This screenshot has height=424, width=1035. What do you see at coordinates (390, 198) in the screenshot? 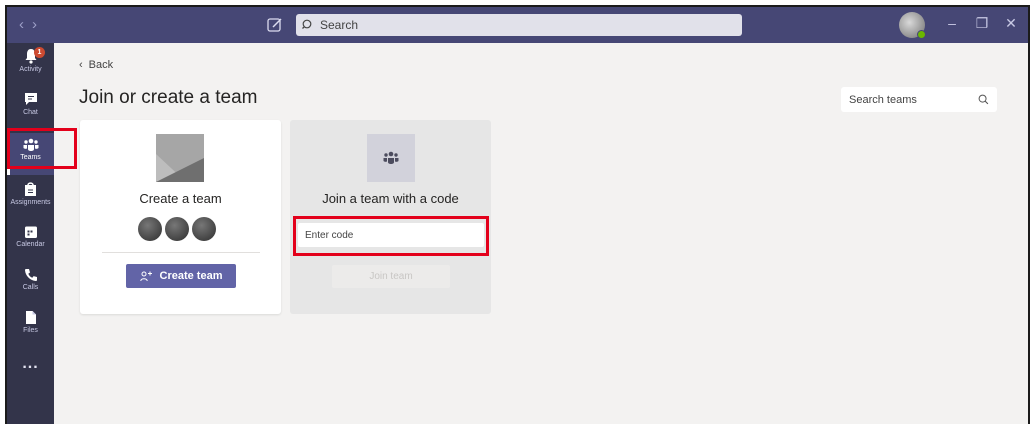
I see `join-team-title: Join a team with a code` at bounding box center [390, 198].